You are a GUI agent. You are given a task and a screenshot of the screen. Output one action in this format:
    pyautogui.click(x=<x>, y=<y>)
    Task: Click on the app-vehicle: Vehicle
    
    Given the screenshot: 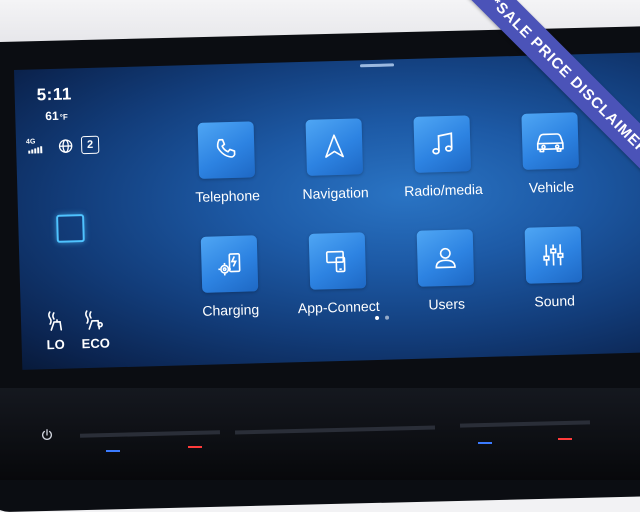 What is the action you would take?
    pyautogui.click(x=550, y=153)
    